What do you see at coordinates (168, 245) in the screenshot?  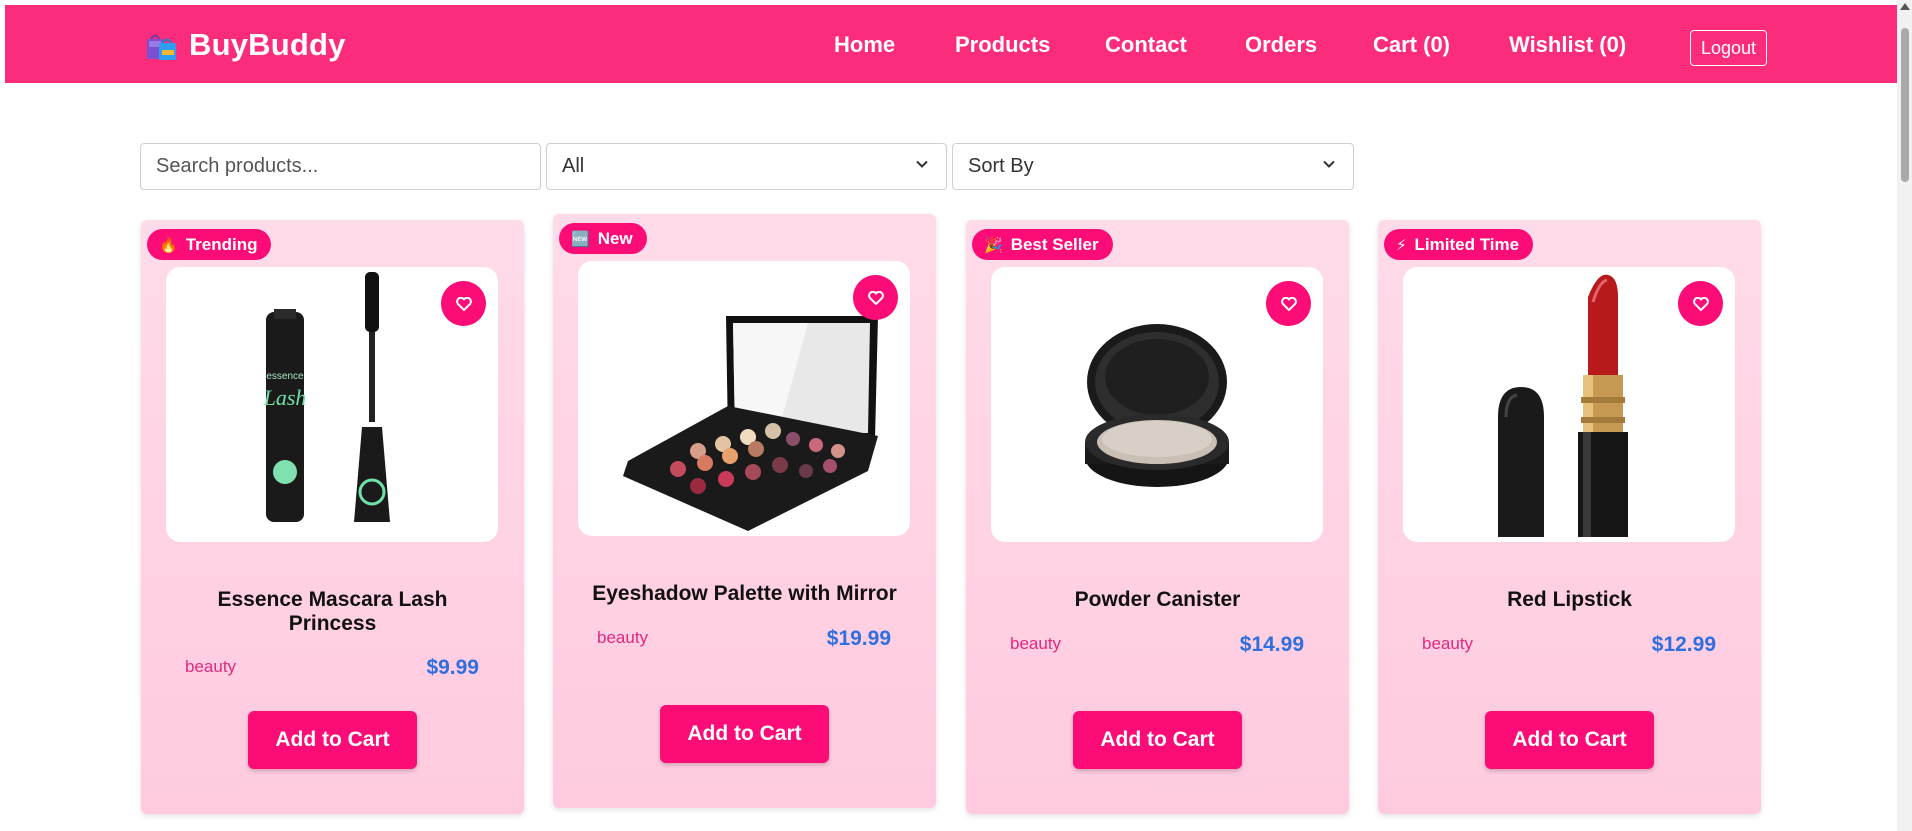 I see `fire-icon: 🔥` at bounding box center [168, 245].